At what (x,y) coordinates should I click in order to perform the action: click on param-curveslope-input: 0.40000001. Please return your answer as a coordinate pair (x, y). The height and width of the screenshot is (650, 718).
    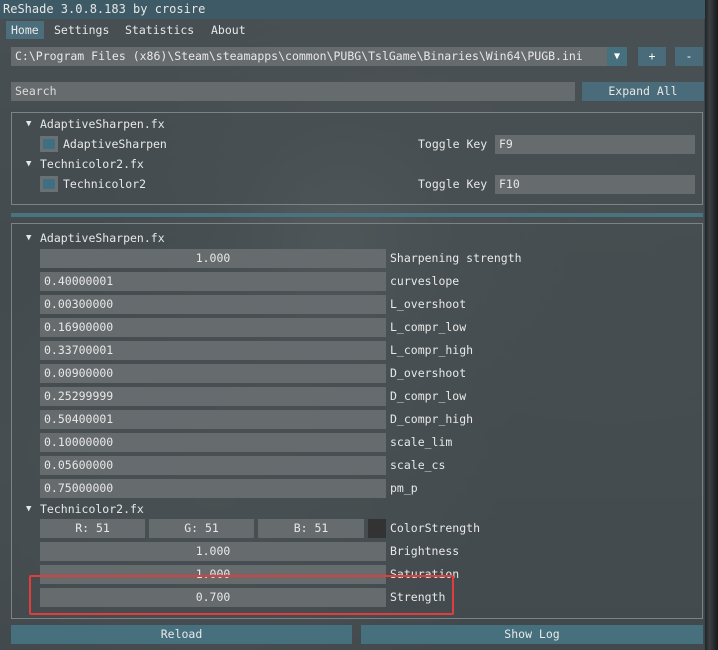
    Looking at the image, I should click on (213, 281).